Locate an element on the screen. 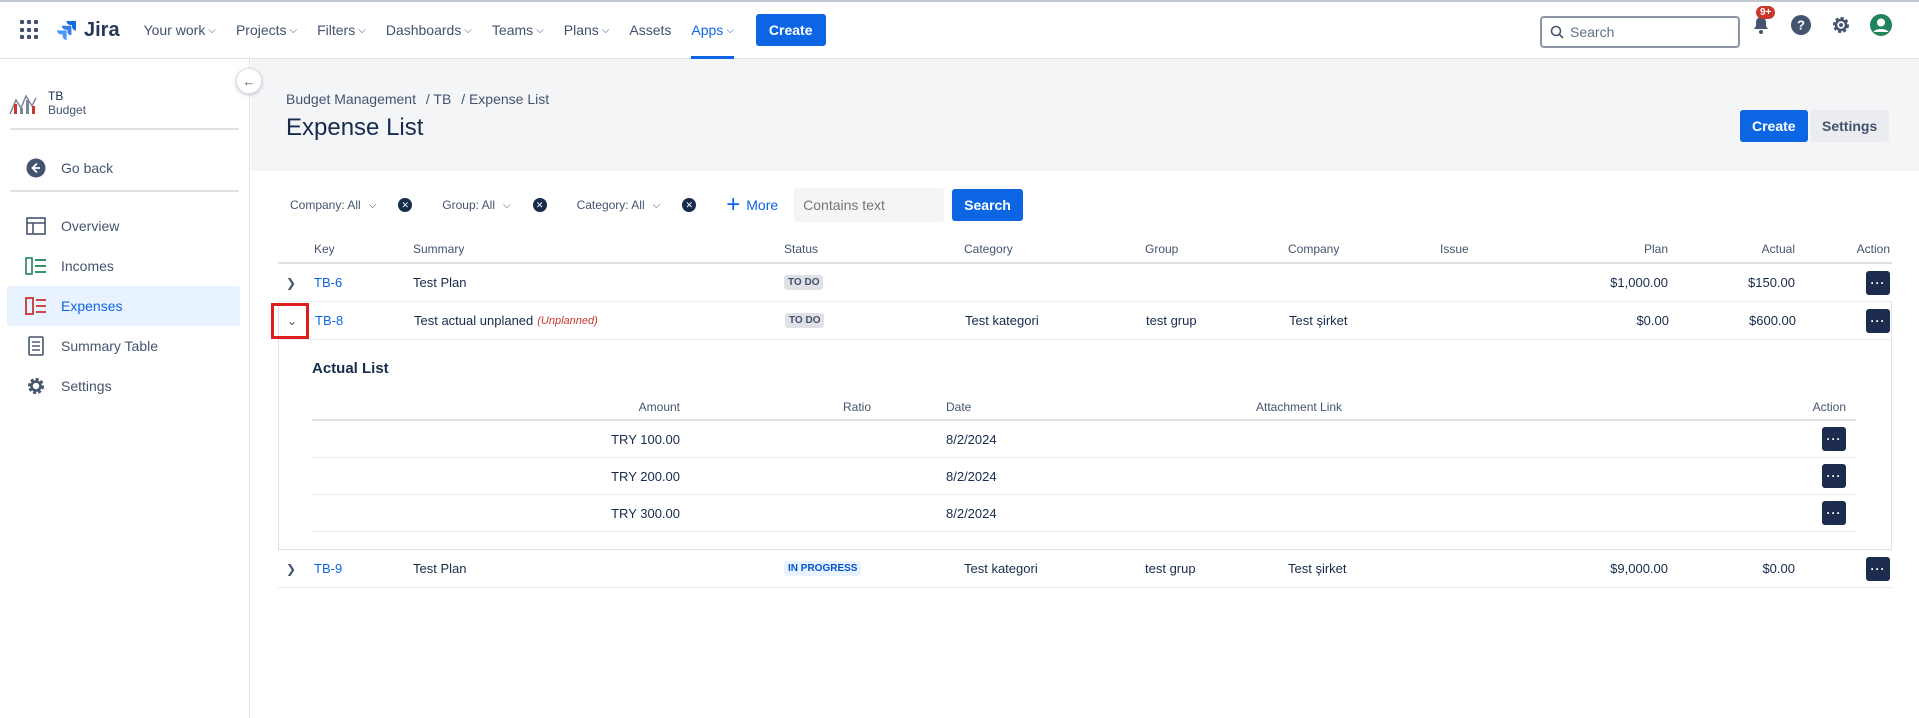 The image size is (1919, 718). actual-list-row: TRY 100.00 8/2/2024 ··· is located at coordinates (1084, 439).